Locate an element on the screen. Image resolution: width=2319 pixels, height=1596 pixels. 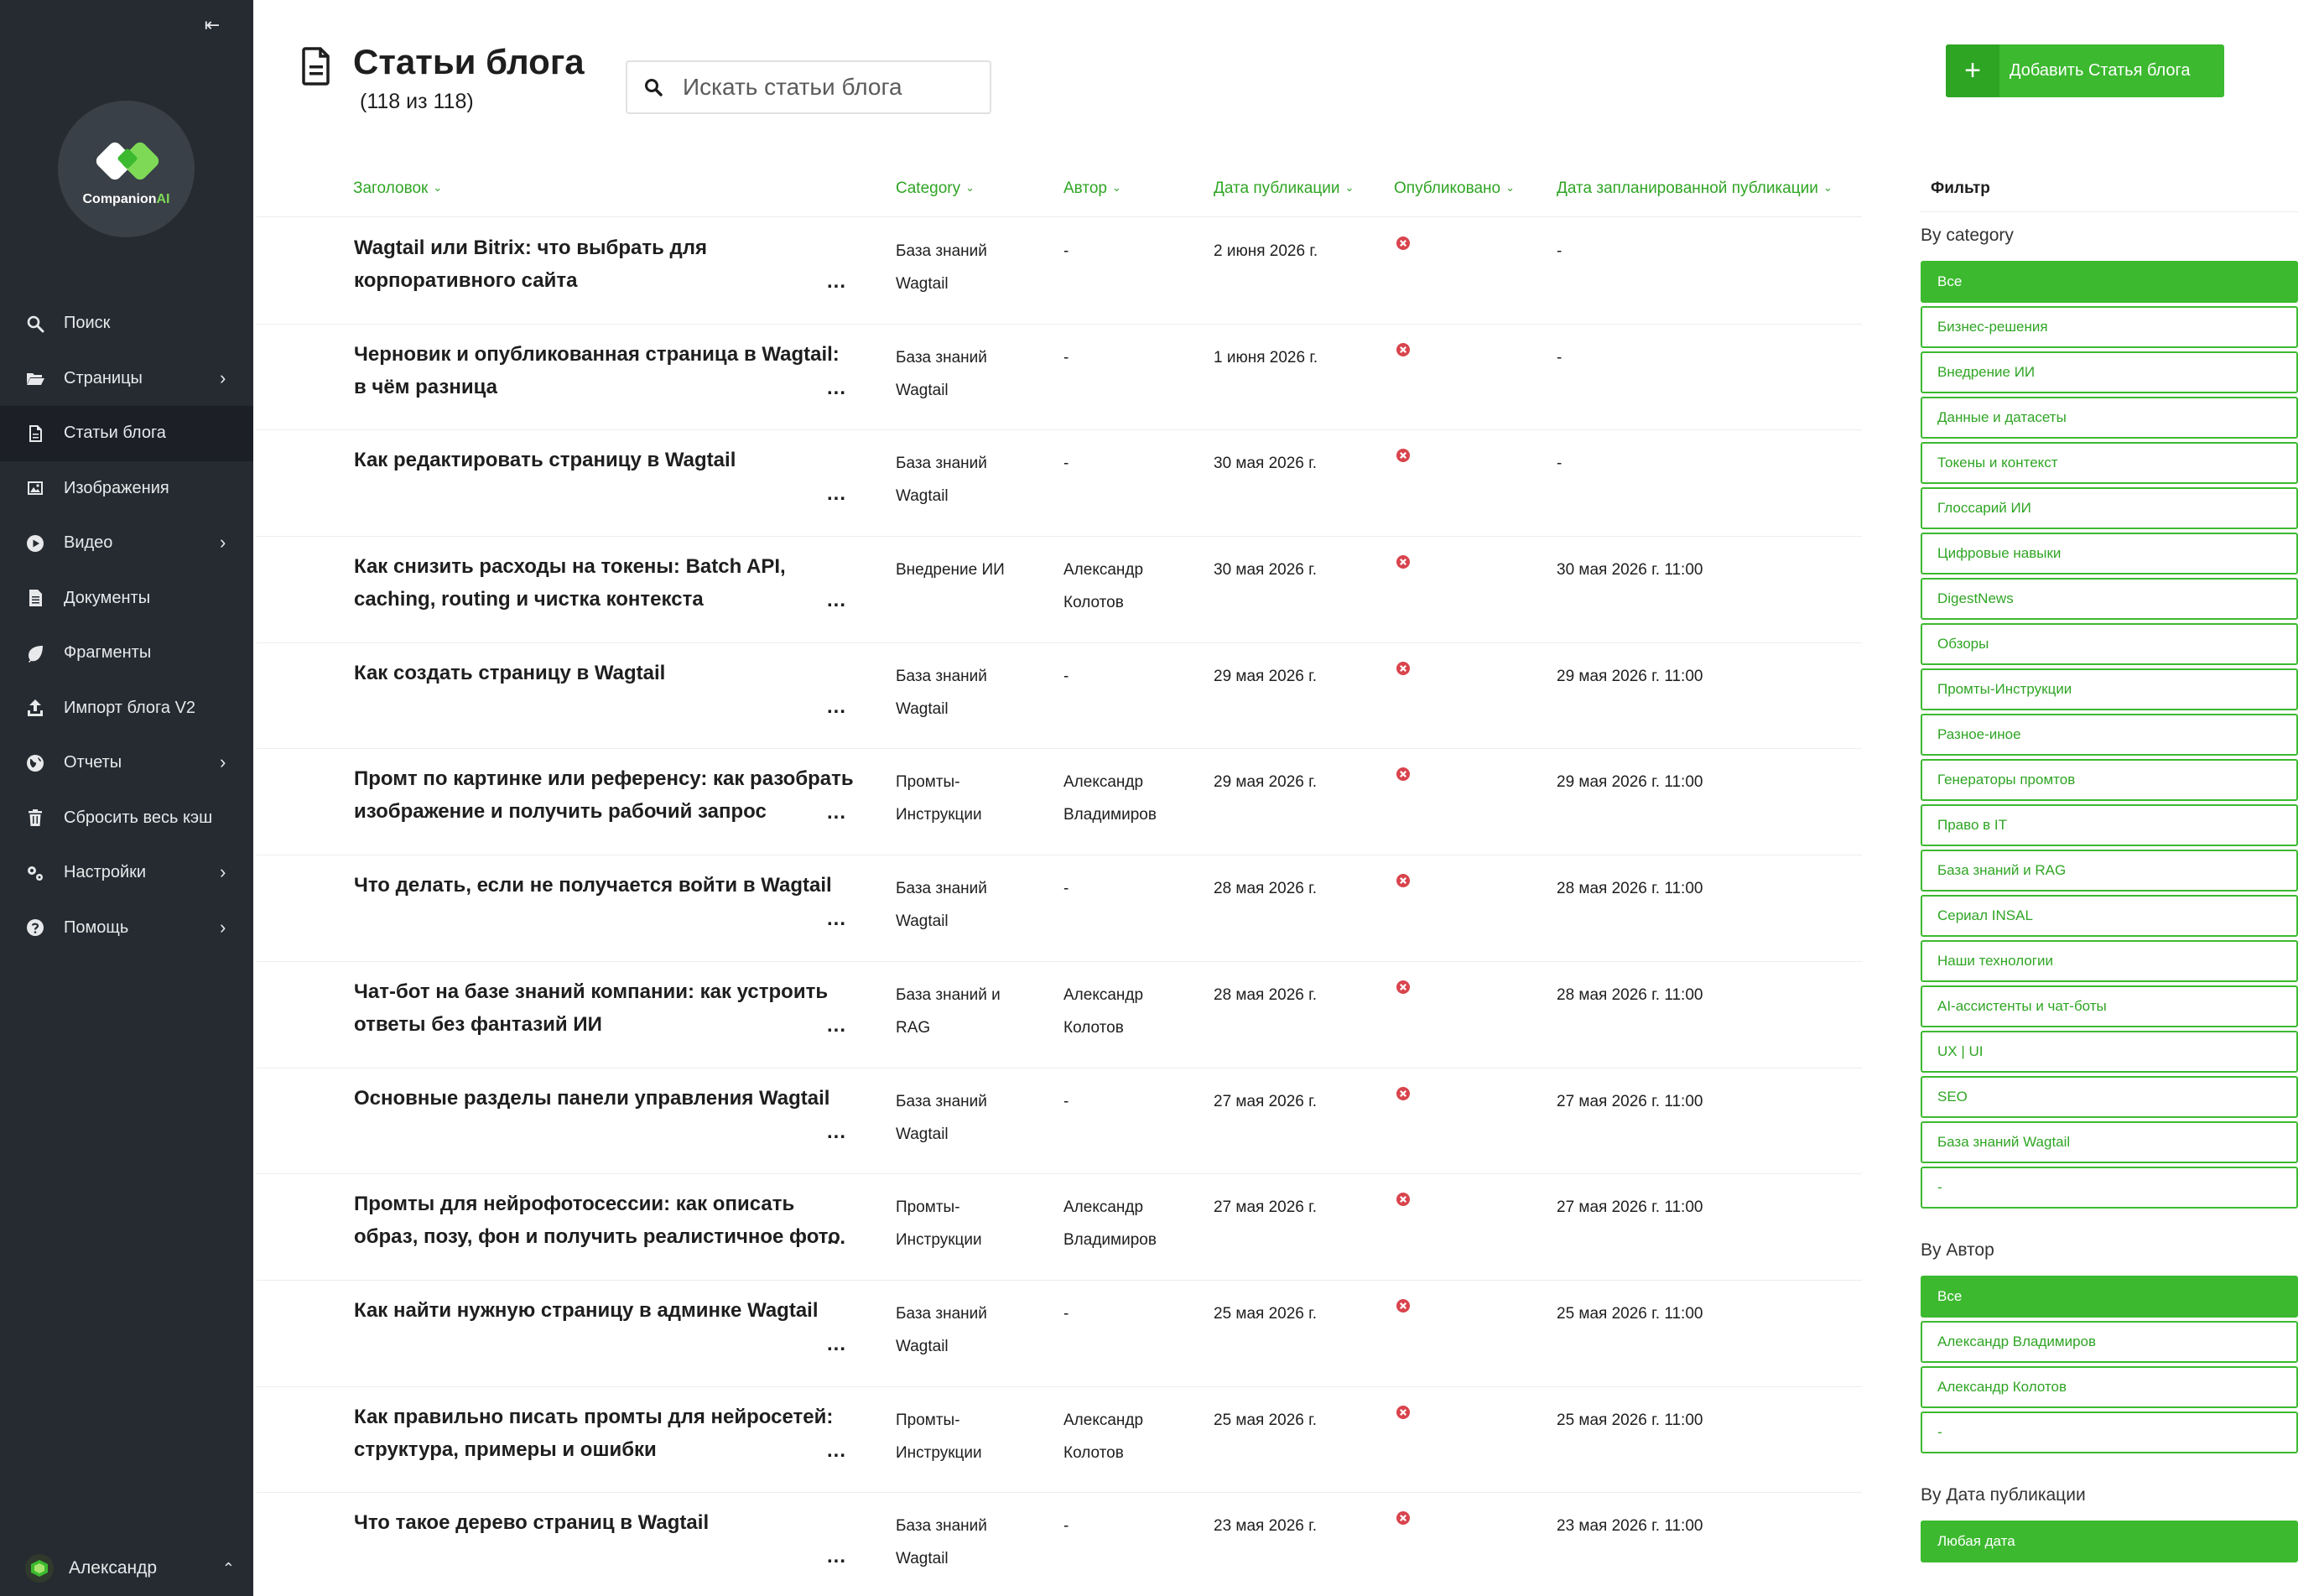
filter-category-chip-5: Глоссарий ИИ is located at coordinates (2109, 508).